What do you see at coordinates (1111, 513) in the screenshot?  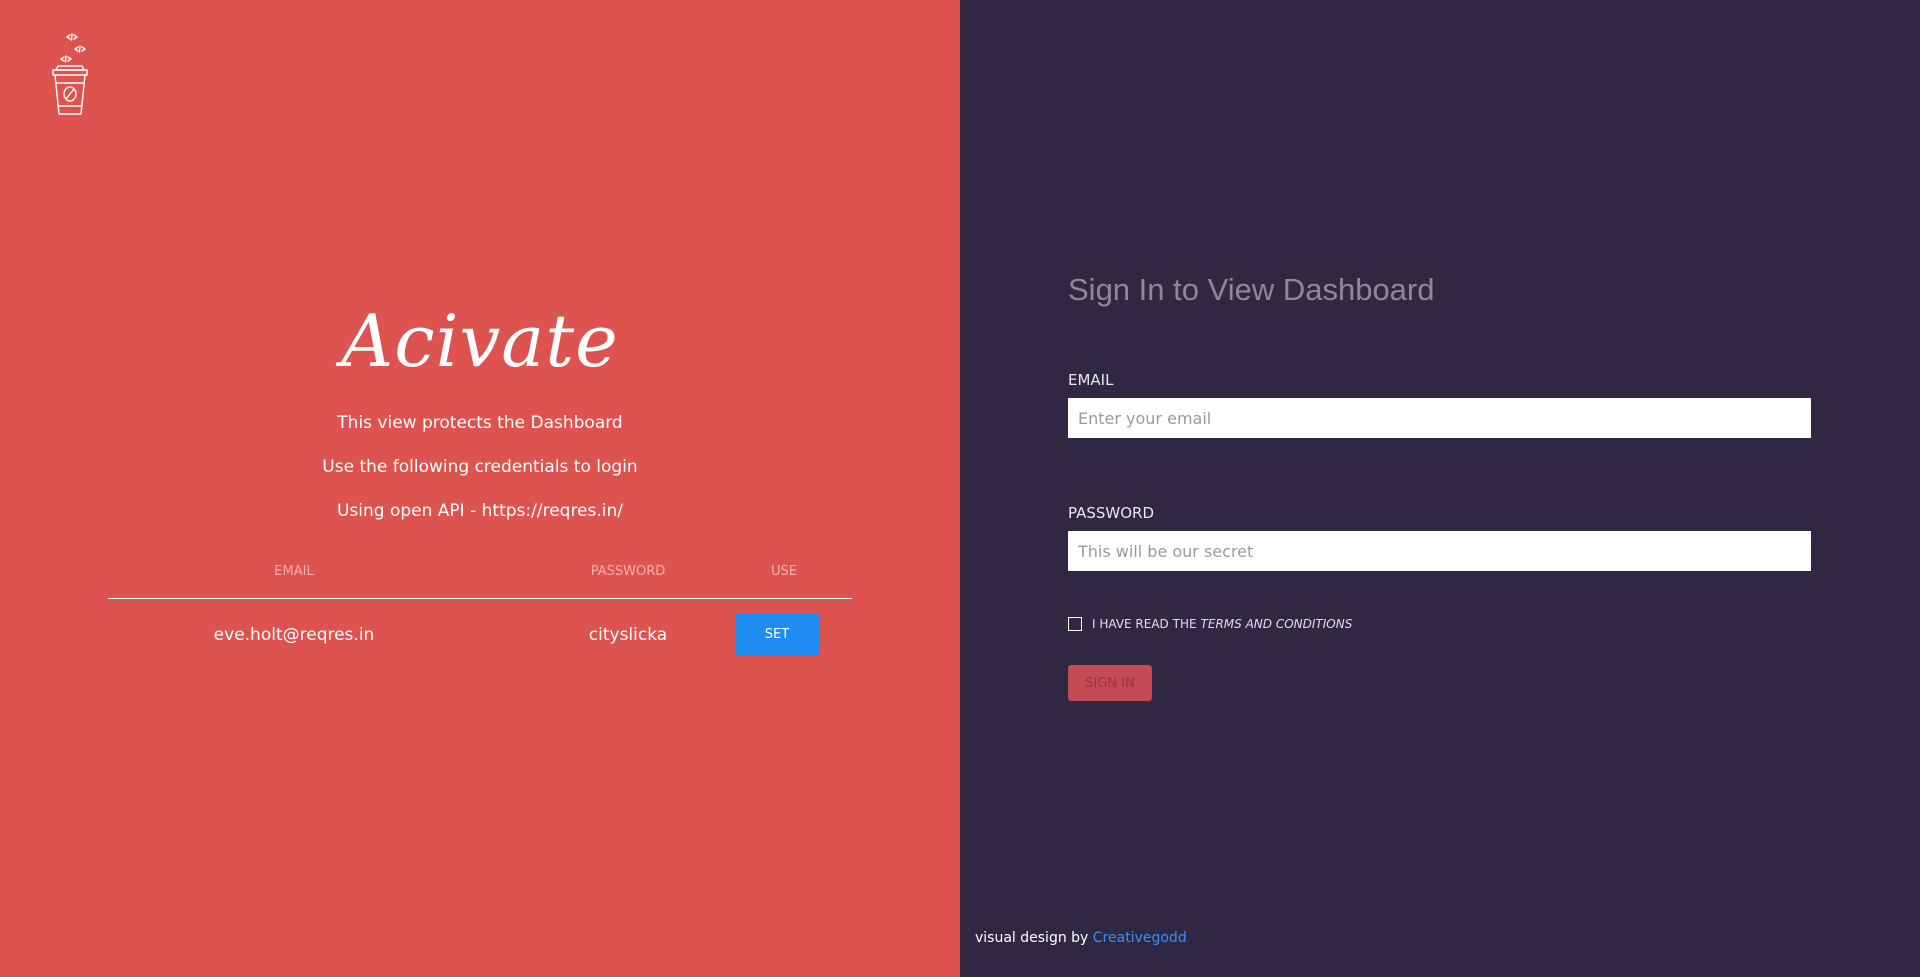 I see `password-label: PASSWORD` at bounding box center [1111, 513].